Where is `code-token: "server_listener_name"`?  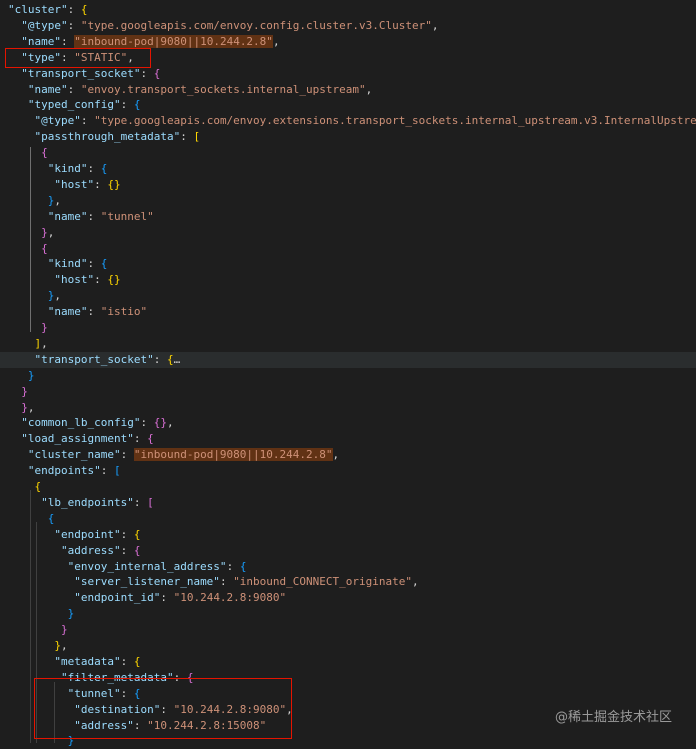
code-token: "server_listener_name" is located at coordinates (147, 582).